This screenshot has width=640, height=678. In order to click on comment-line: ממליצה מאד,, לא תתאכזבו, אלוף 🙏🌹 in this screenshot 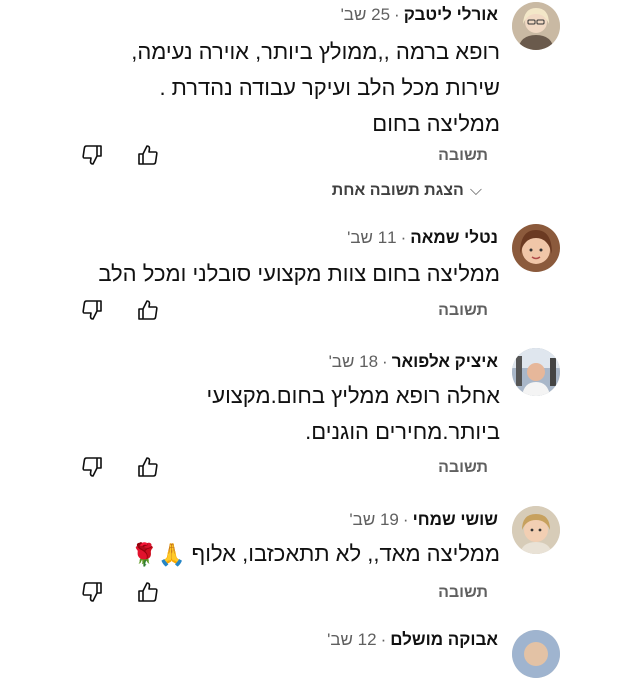, I will do `click(280, 554)`.